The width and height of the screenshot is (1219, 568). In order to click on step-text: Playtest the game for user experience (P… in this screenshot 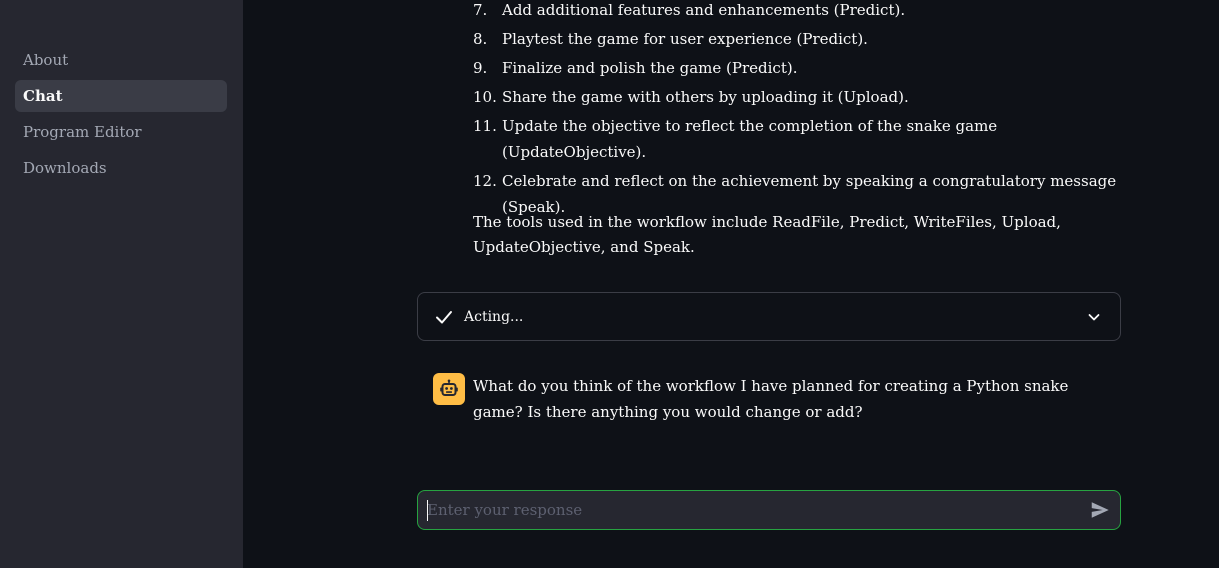, I will do `click(685, 39)`.